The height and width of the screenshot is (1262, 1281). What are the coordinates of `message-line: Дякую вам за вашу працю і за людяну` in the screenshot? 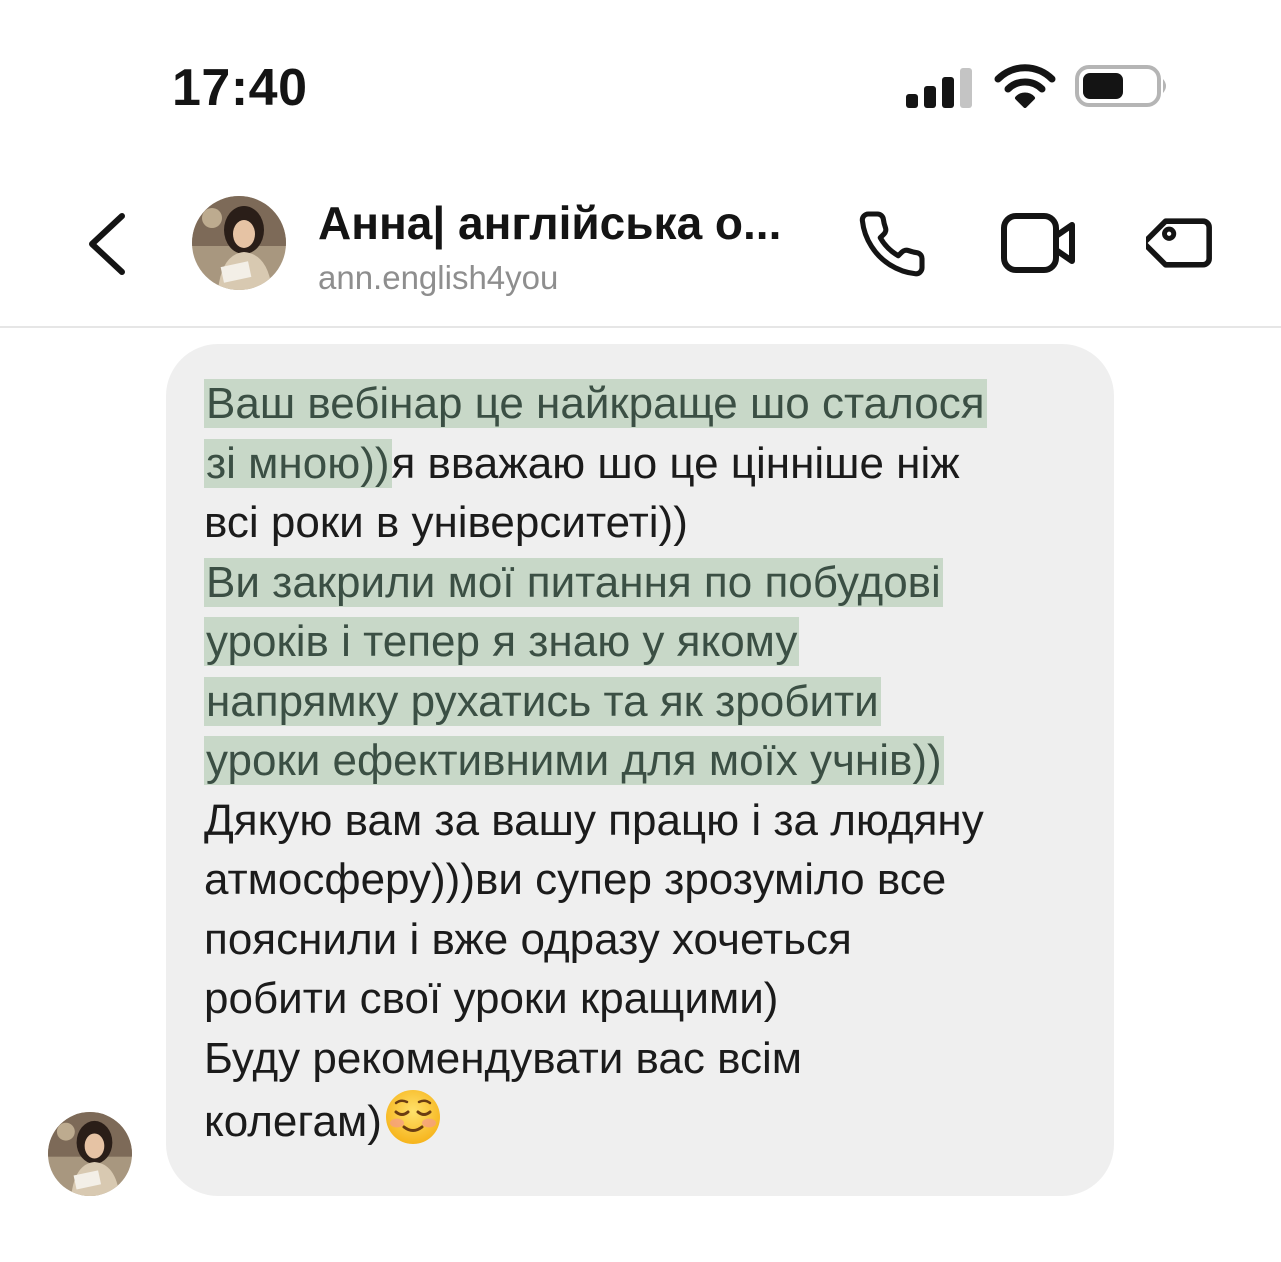 It's located at (594, 820).